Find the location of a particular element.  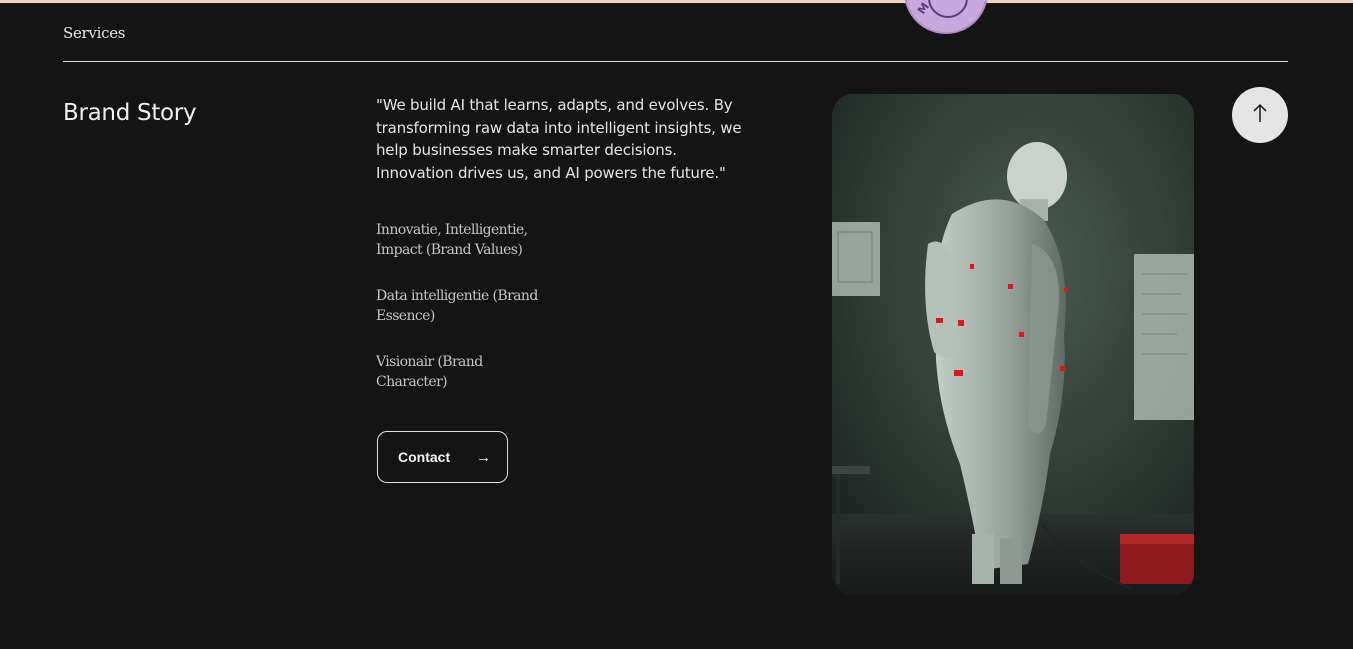

arrow-up-icon is located at coordinates (1260, 115).